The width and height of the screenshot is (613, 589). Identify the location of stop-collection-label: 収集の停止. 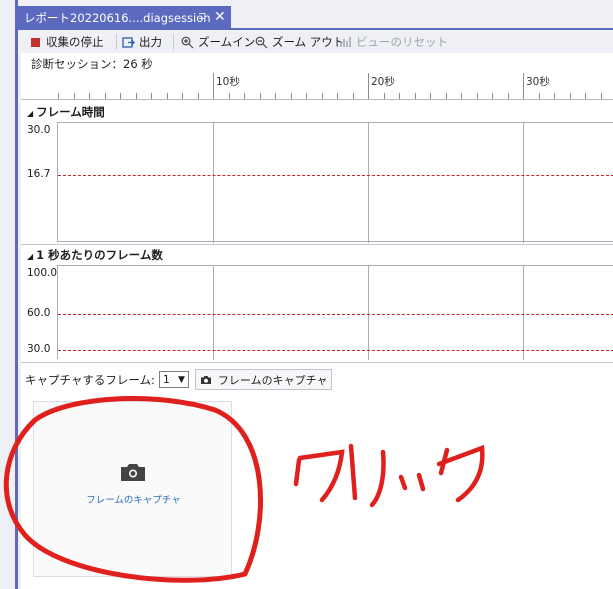
(75, 42).